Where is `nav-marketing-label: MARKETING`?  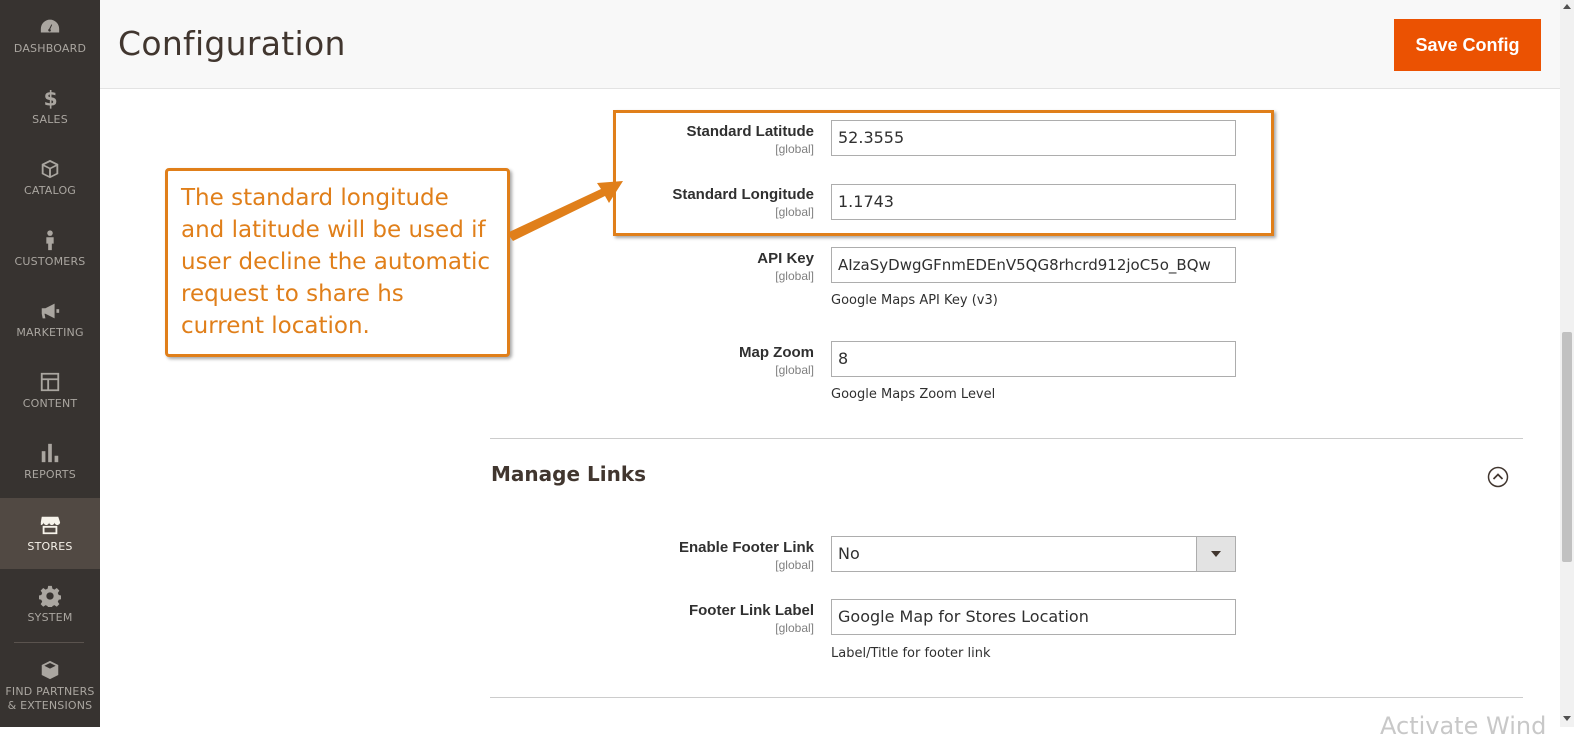 nav-marketing-label: MARKETING is located at coordinates (50, 332).